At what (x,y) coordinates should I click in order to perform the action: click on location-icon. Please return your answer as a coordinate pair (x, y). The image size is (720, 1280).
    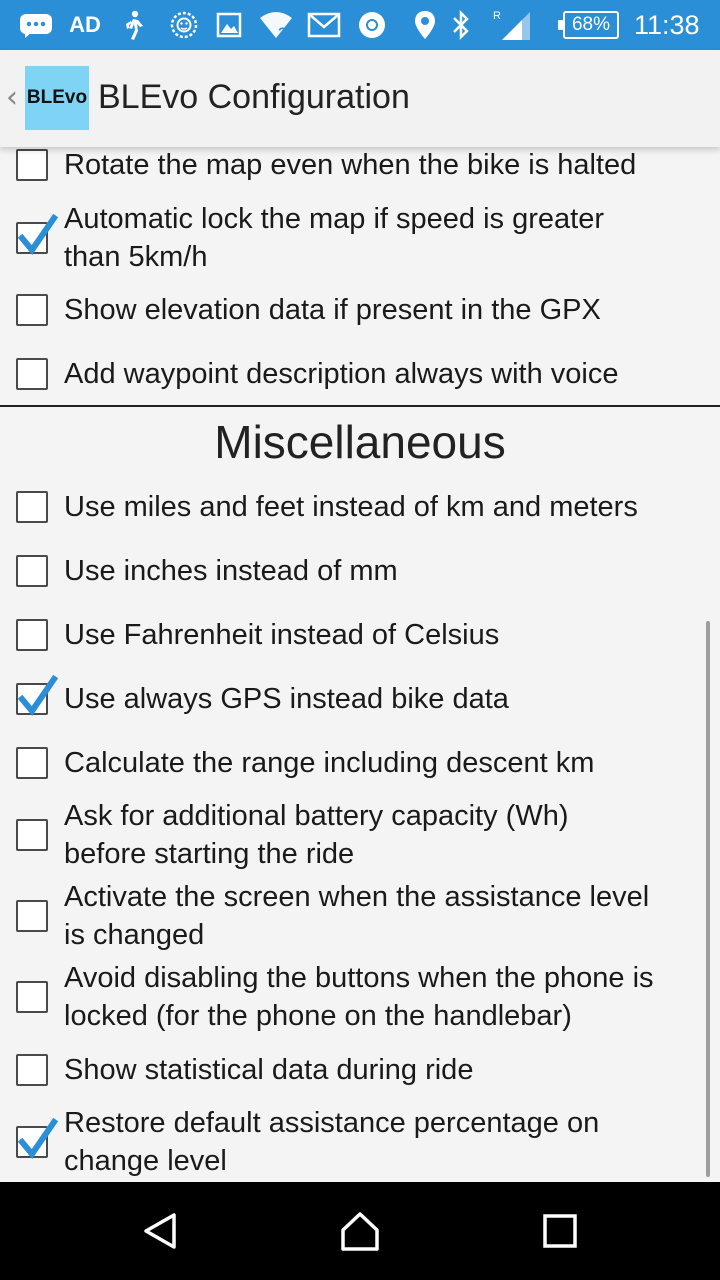
    Looking at the image, I should click on (425, 25).